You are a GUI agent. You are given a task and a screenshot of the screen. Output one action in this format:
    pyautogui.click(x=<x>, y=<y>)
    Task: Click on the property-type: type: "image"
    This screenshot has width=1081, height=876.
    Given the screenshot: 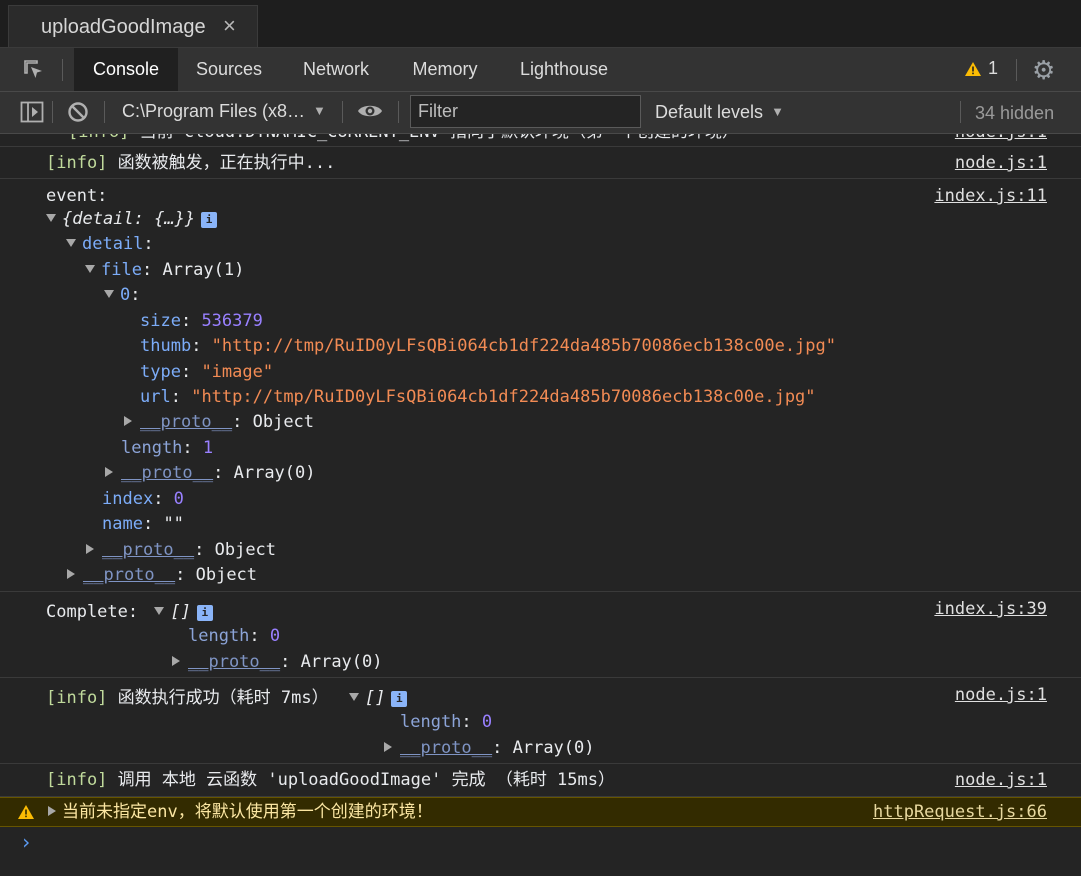 What is the action you would take?
    pyautogui.click(x=207, y=372)
    